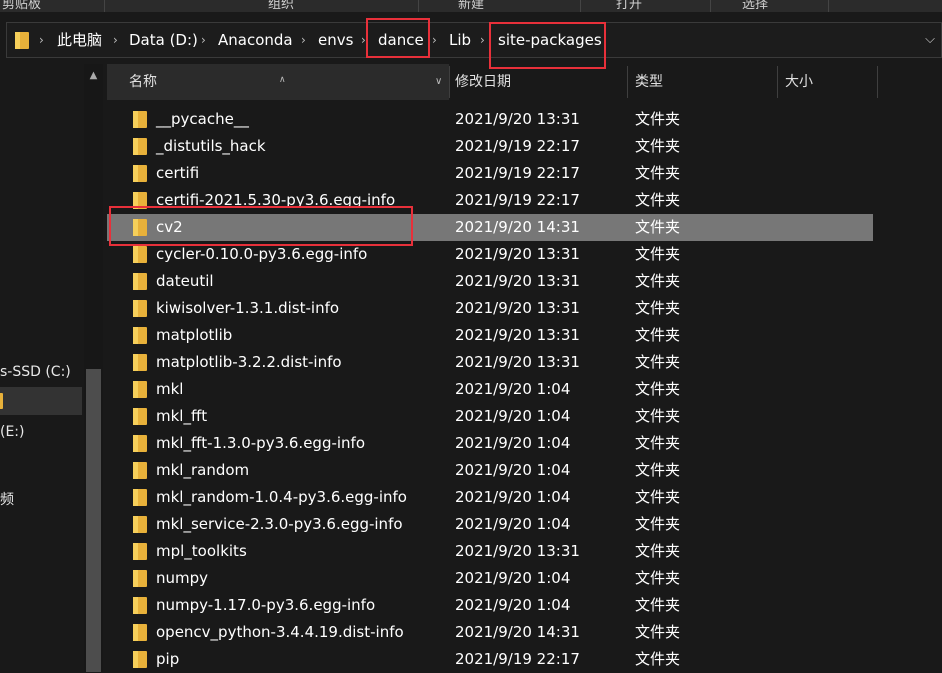 The height and width of the screenshot is (673, 942). I want to click on file-row: numpy 2021/9/20 1:04 文件夹, so click(490, 578).